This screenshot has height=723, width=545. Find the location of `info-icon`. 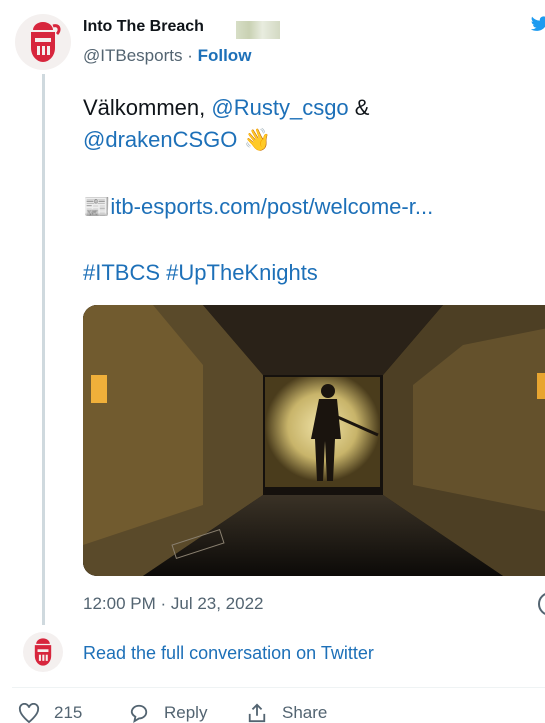

info-icon is located at coordinates (541, 604).